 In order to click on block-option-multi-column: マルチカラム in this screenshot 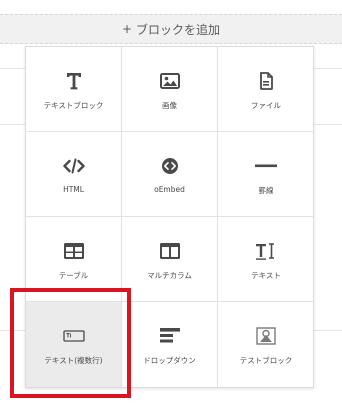, I will do `click(170, 259)`.